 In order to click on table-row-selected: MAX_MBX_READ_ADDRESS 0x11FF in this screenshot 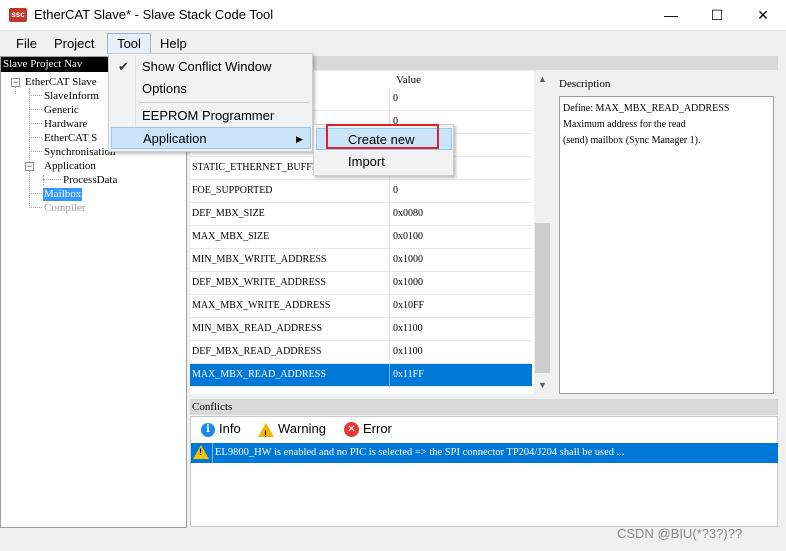, I will do `click(361, 375)`.